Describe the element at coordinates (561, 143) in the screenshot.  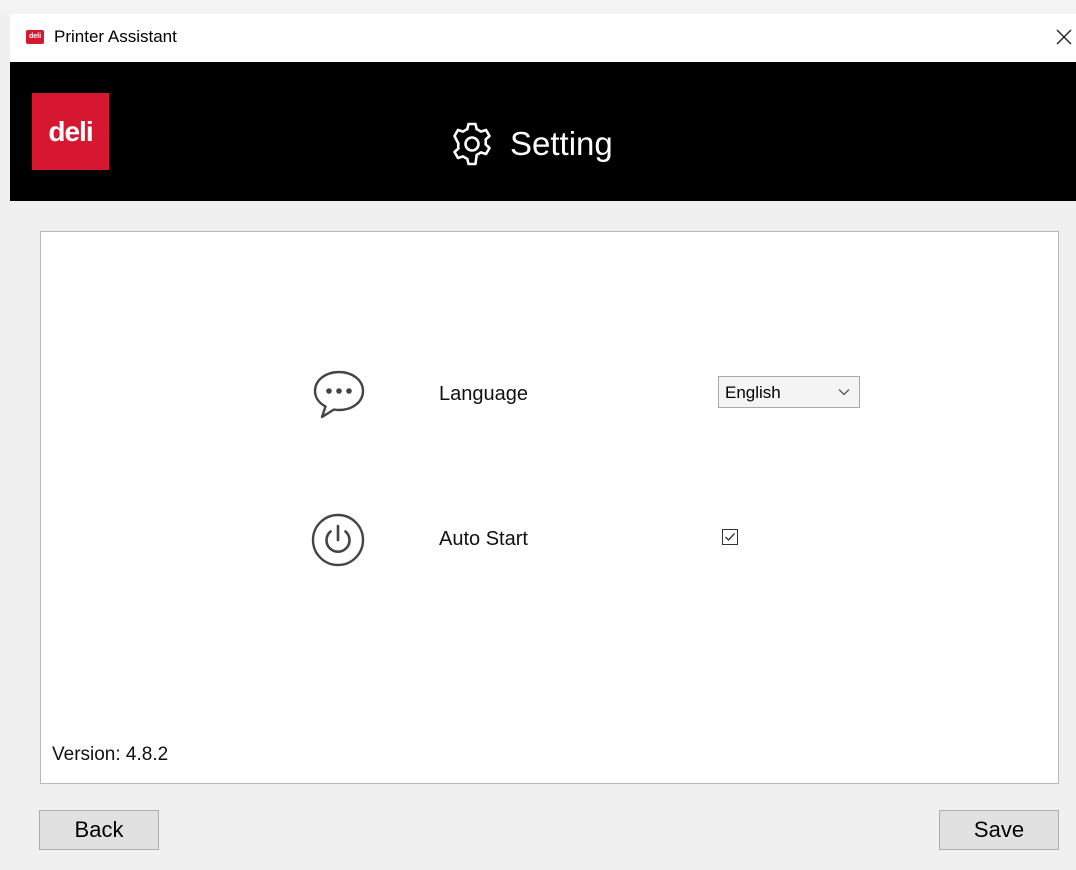
I see `page-title: Setting` at that location.